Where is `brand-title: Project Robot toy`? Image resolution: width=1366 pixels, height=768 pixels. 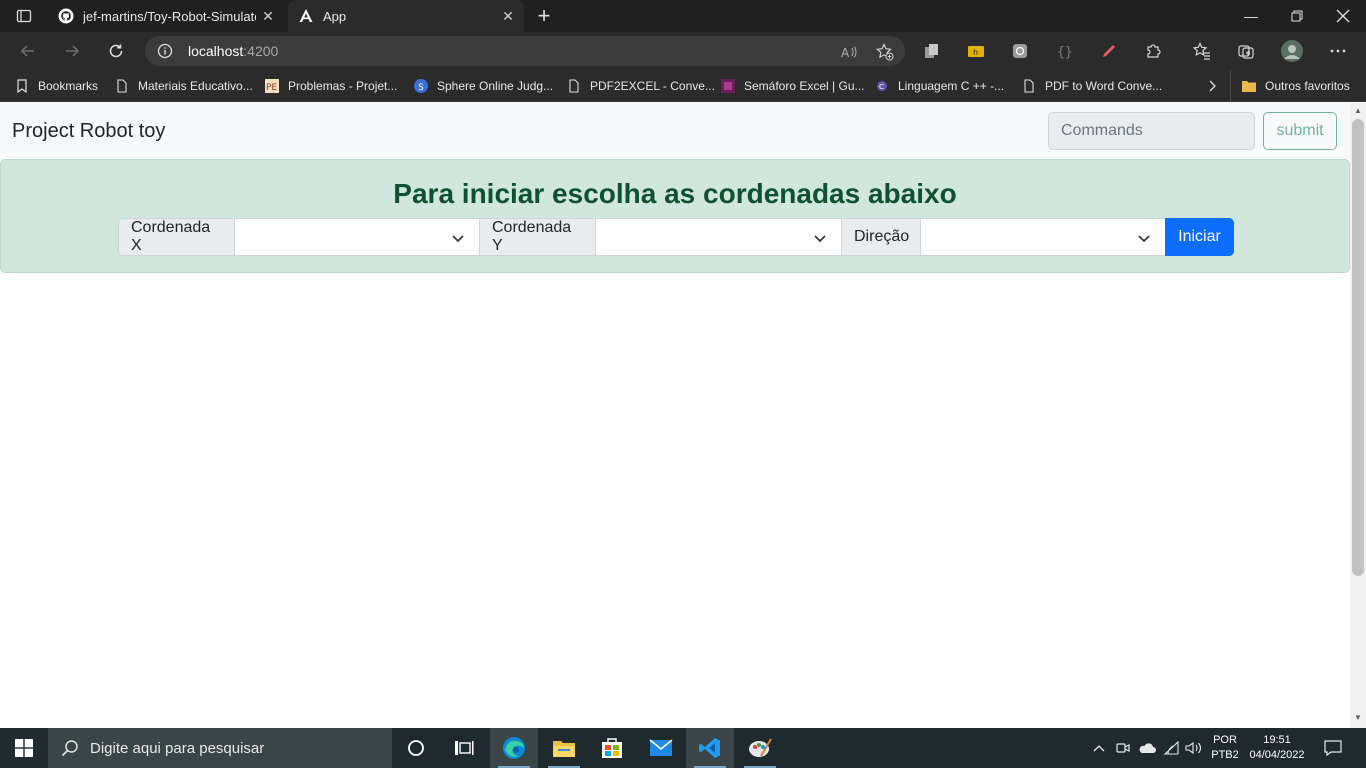 brand-title: Project Robot toy is located at coordinates (88, 131).